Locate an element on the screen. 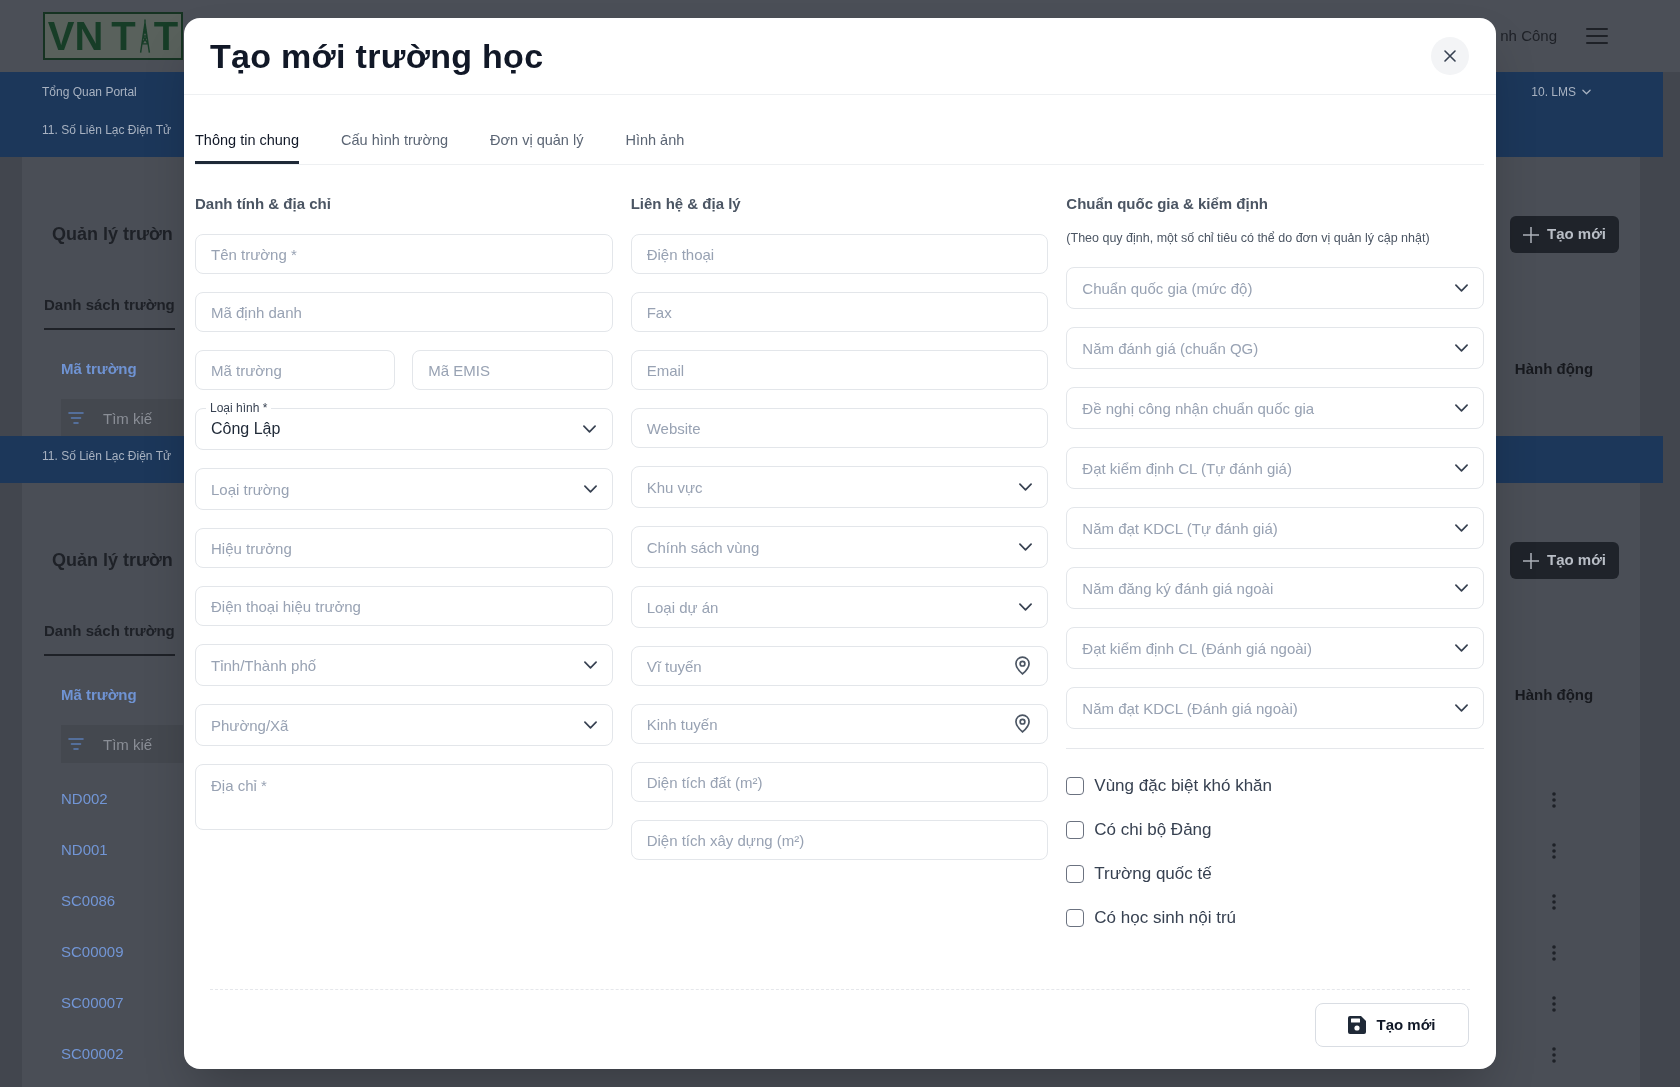  section-note: (Theo quy định, một số chỉ tiêu có thể do đơn vị quản lý cập nhật) is located at coordinates (1248, 238).